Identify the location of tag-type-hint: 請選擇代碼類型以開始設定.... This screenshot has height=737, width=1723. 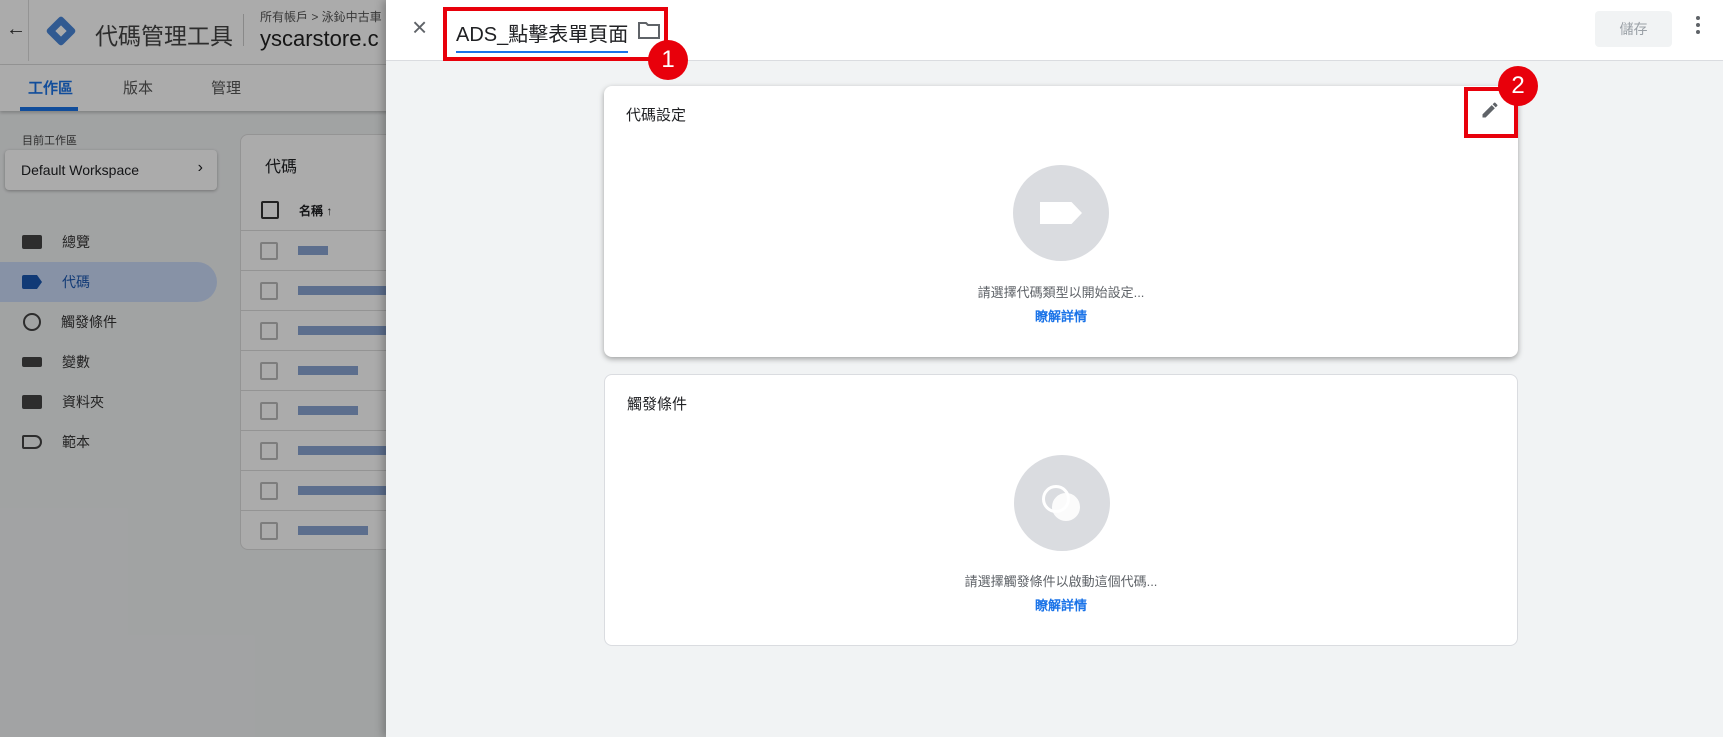
(1061, 292).